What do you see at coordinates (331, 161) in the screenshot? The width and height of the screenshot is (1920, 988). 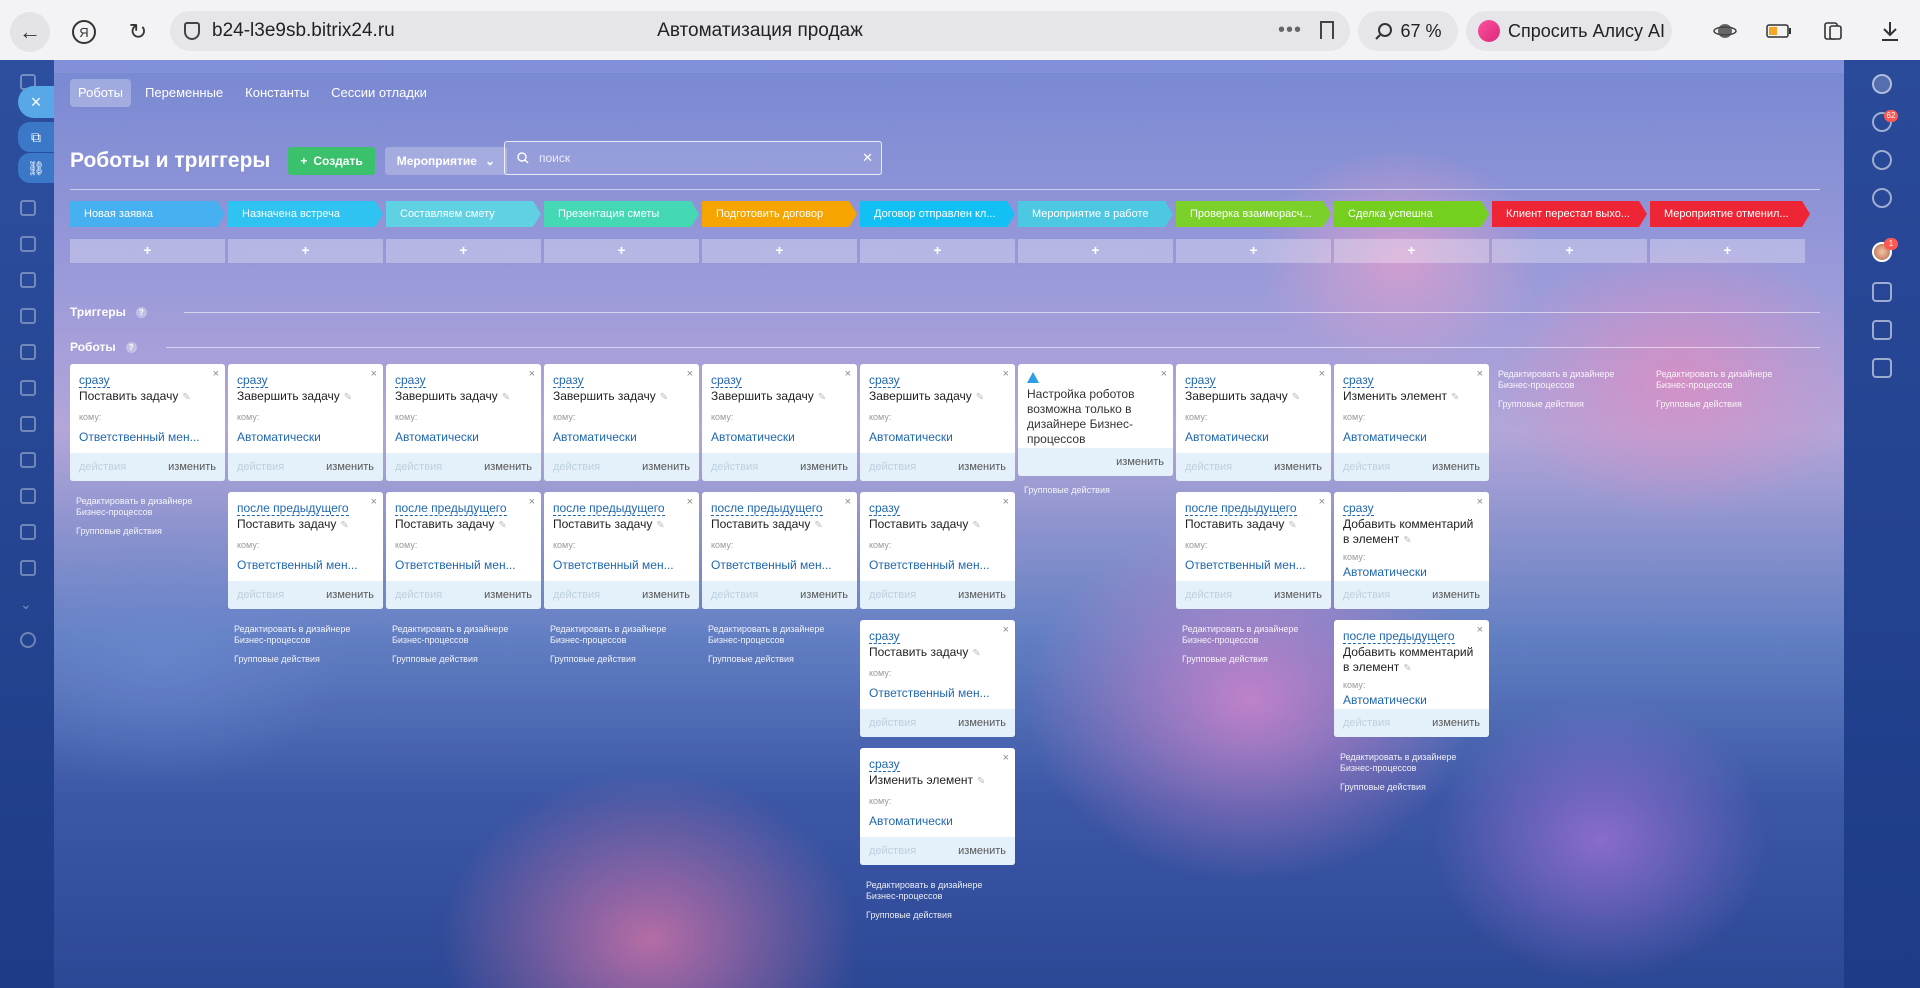 I see `create-button: + Создать` at bounding box center [331, 161].